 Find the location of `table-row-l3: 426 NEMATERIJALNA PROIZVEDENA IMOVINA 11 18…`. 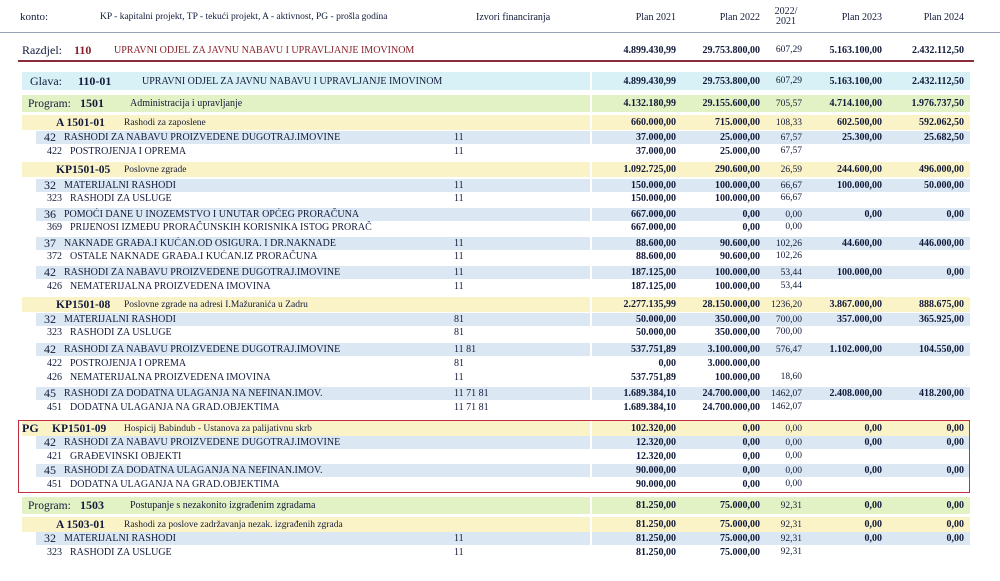

table-row-l3: 426 NEMATERIJALNA PROIZVEDENA IMOVINA 11 18… is located at coordinates (500, 286).